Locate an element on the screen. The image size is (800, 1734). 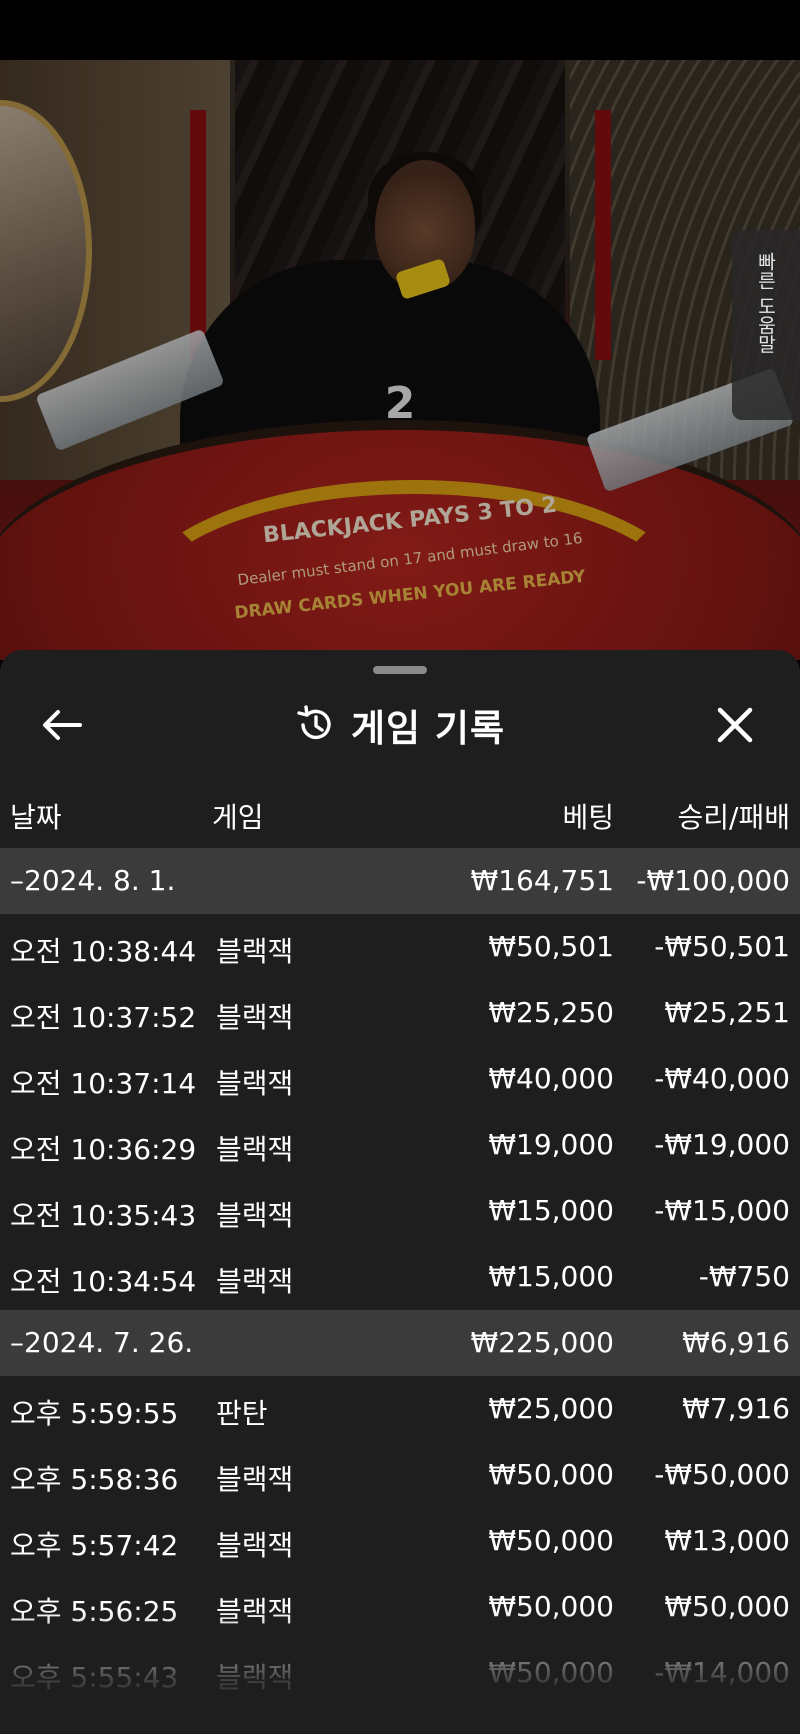
row-time: 오전 10:36:29 is located at coordinates (103, 1149).